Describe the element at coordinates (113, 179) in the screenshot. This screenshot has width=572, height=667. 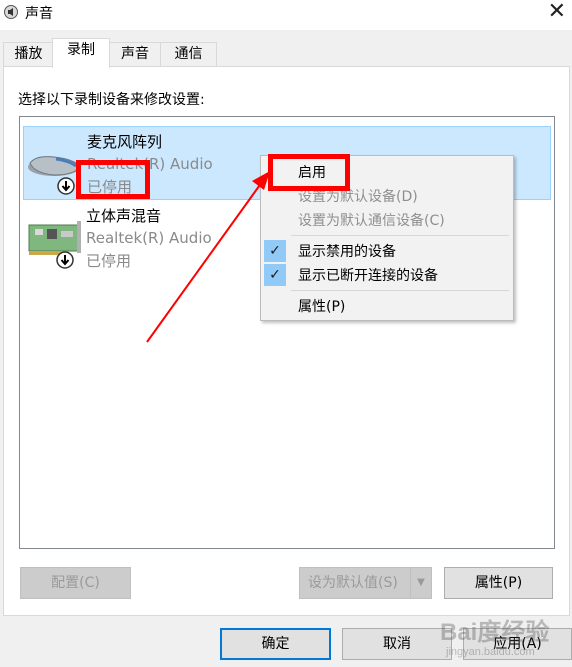
I see `highlight-box-status` at that location.